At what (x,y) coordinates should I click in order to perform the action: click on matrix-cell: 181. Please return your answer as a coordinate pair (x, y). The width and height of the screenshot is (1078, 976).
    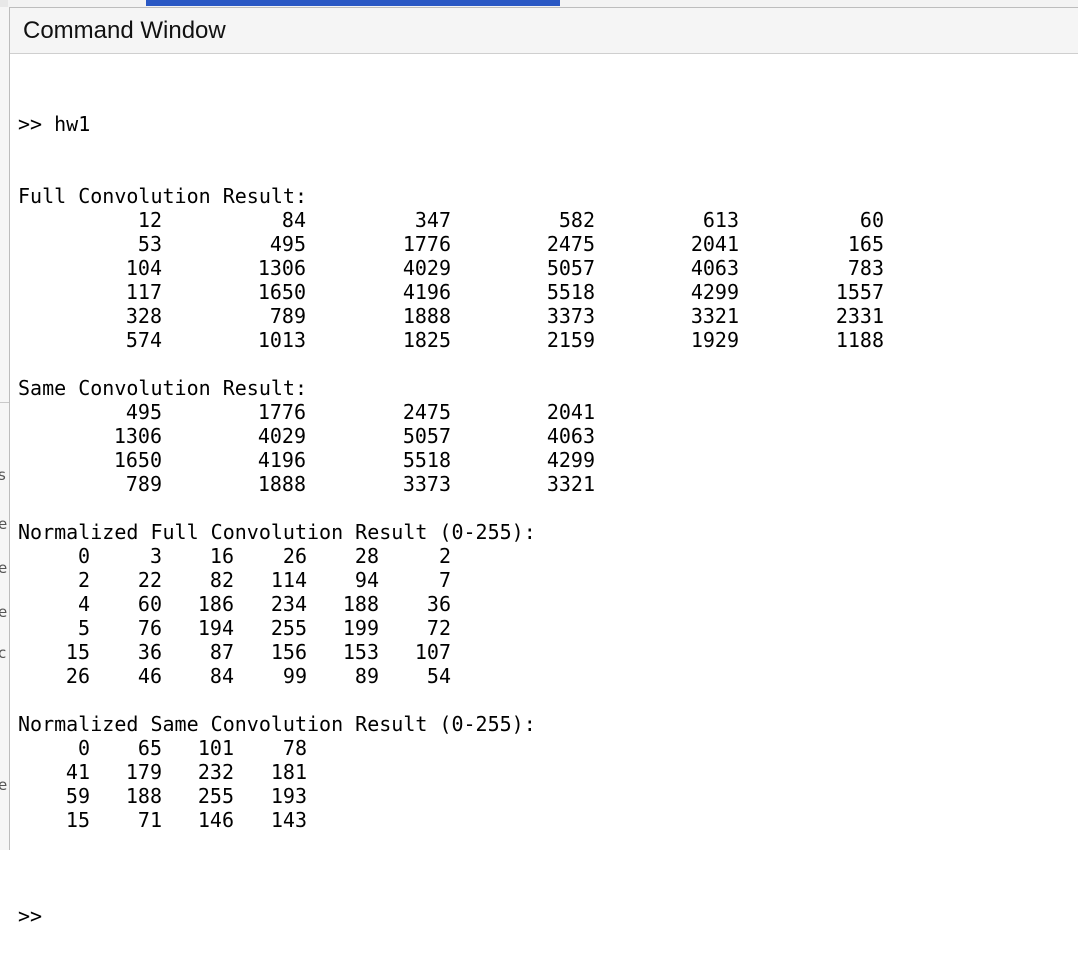
    Looking at the image, I should click on (288, 772).